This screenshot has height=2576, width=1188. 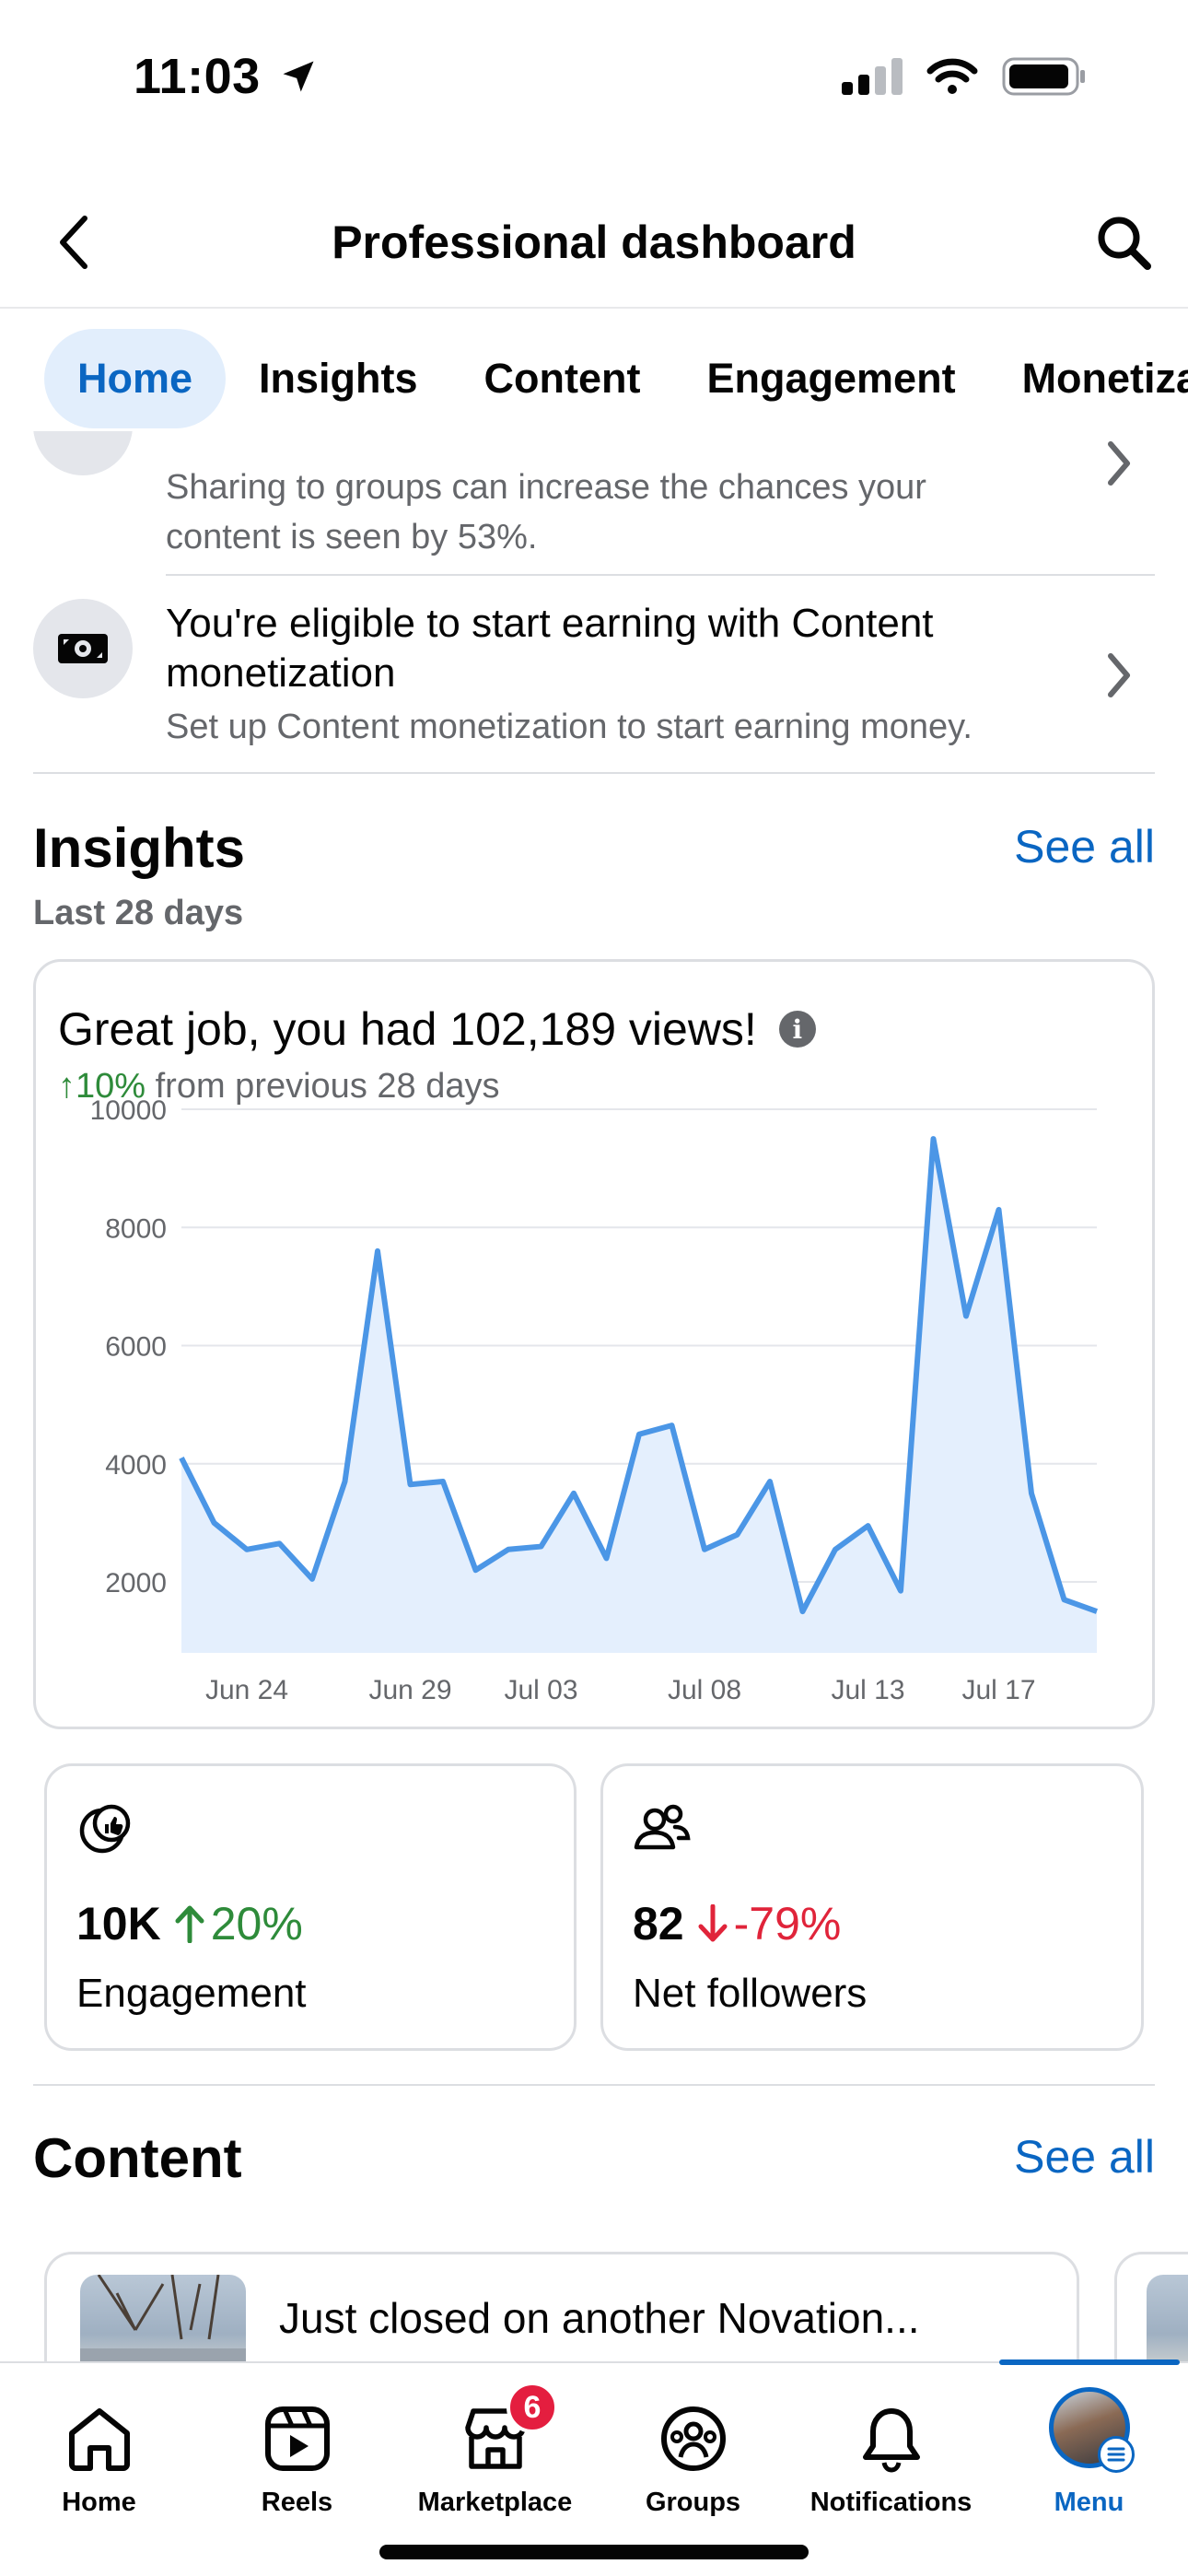 I want to click on home-icon, so click(x=99, y=2438).